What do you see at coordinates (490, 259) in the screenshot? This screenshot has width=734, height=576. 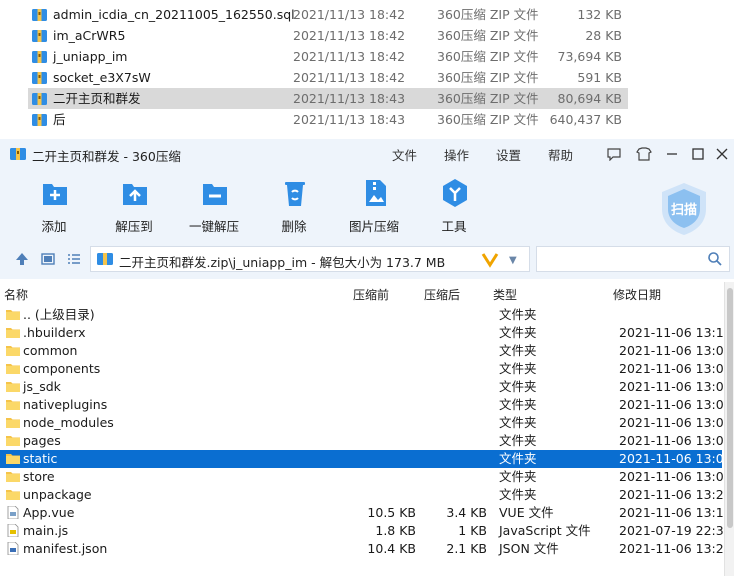 I see `check-v-icon` at bounding box center [490, 259].